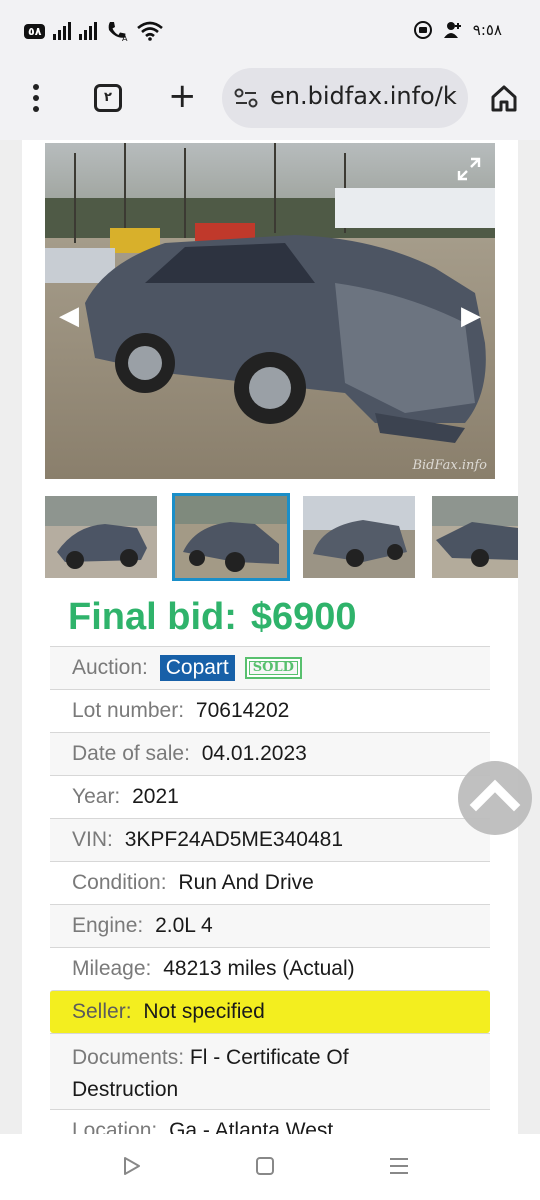 This screenshot has height=1200, width=540. I want to click on lot-number-label: Lot number:, so click(131, 710).